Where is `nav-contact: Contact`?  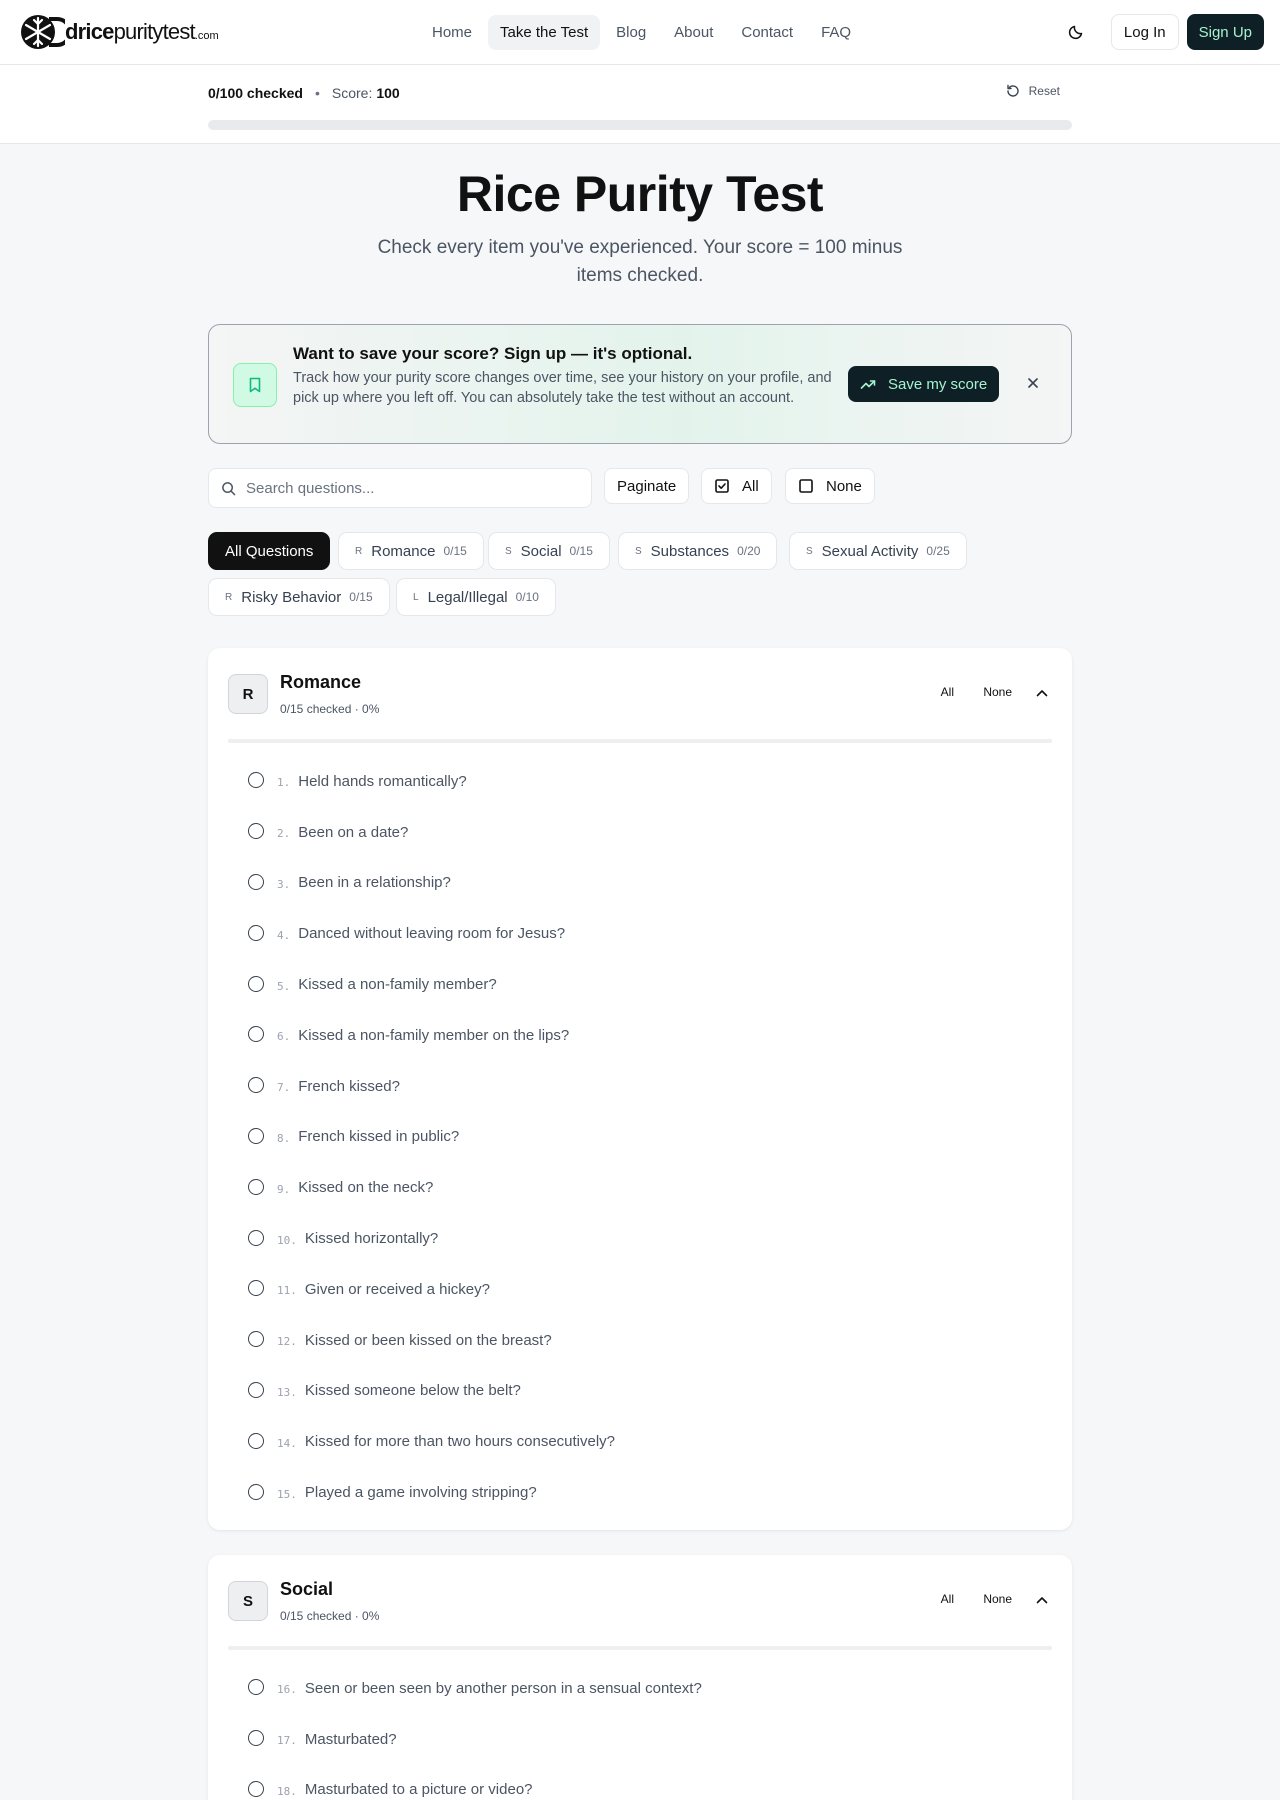 nav-contact: Contact is located at coordinates (767, 32).